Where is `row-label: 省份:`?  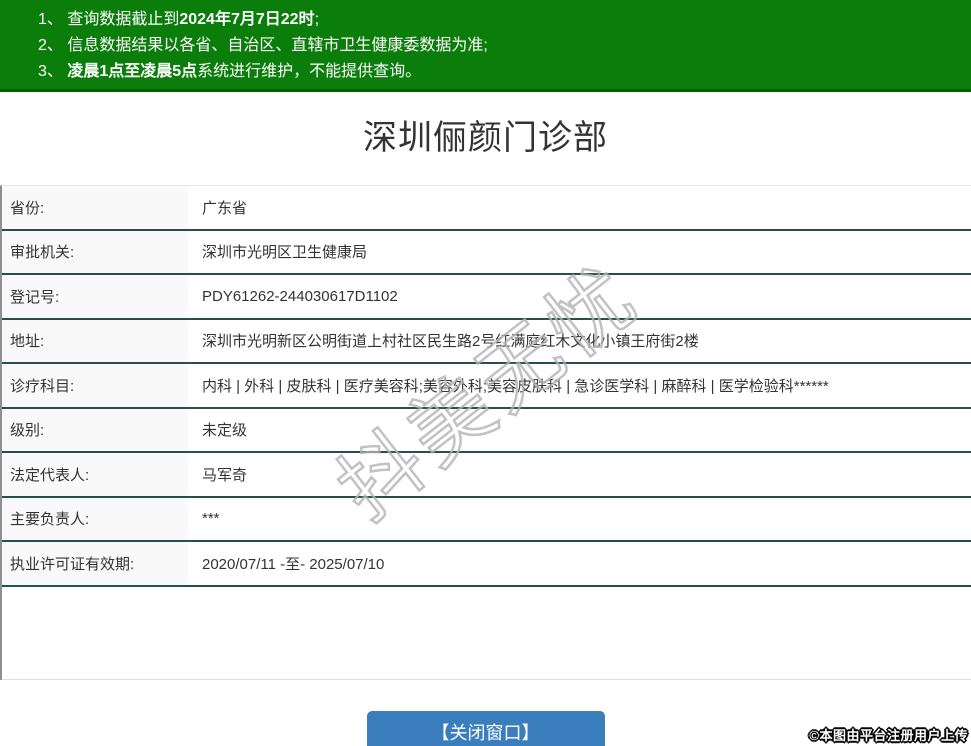 row-label: 省份: is located at coordinates (95, 207).